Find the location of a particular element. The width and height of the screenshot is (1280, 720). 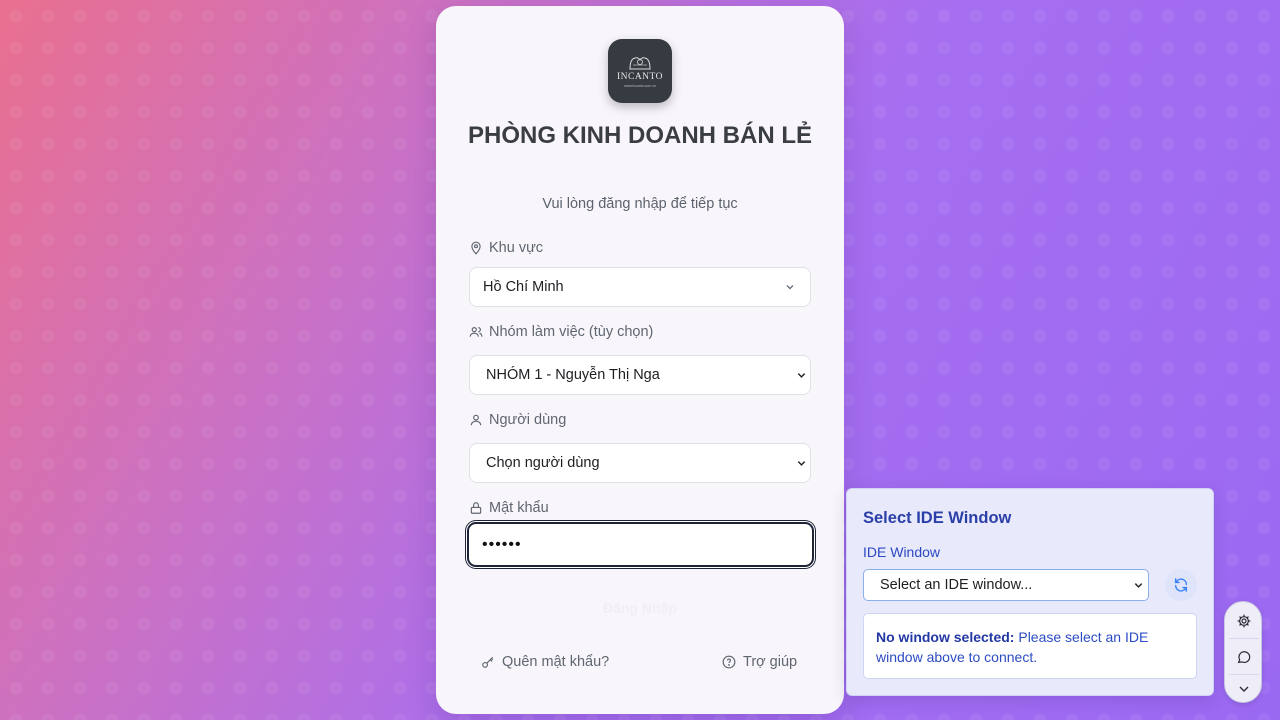

password-input: •••••• is located at coordinates (640, 544).